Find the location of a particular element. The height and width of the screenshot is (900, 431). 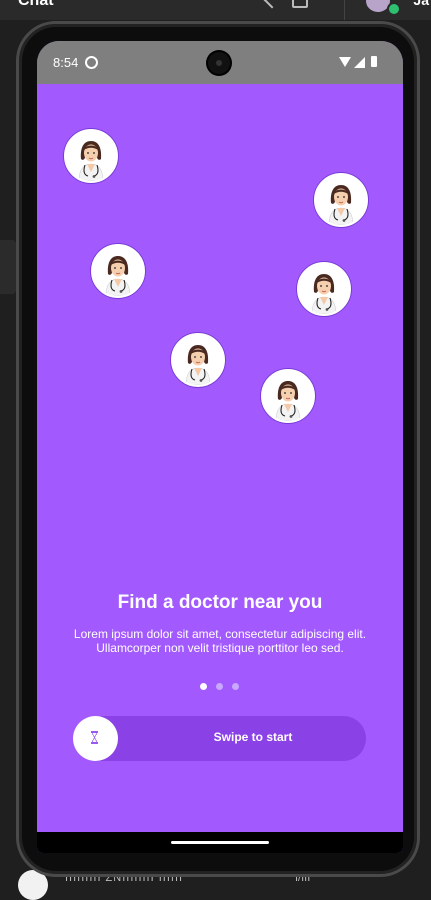

onboarding-title: Find a doctor near you is located at coordinates (220, 602).